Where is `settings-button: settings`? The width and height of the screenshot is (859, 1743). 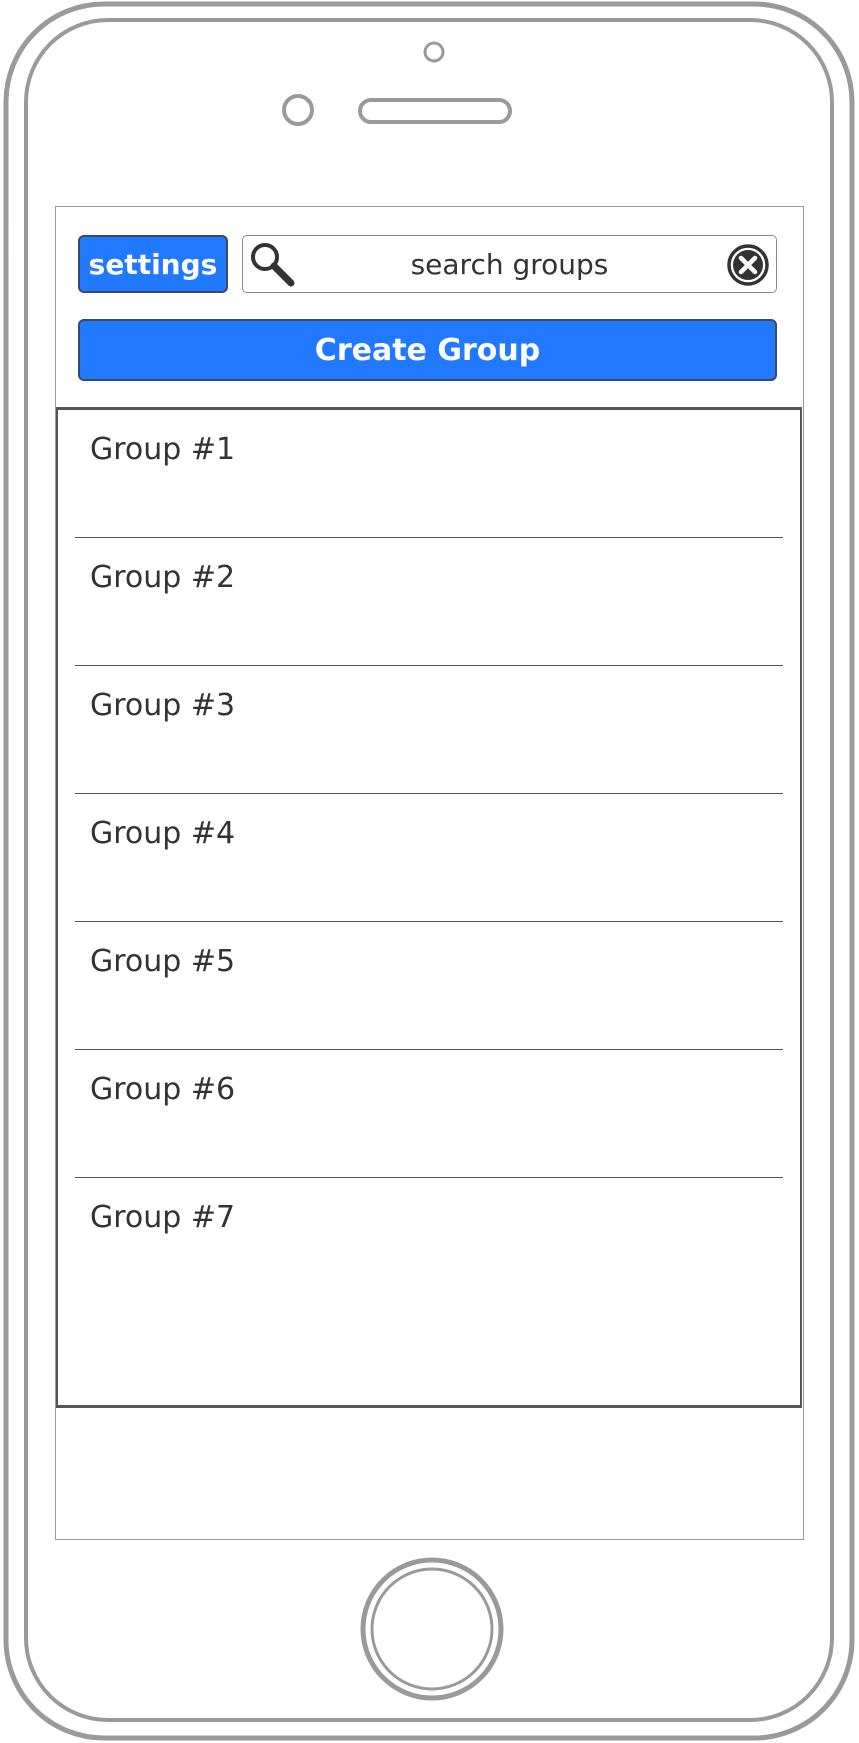
settings-button: settings is located at coordinates (153, 264).